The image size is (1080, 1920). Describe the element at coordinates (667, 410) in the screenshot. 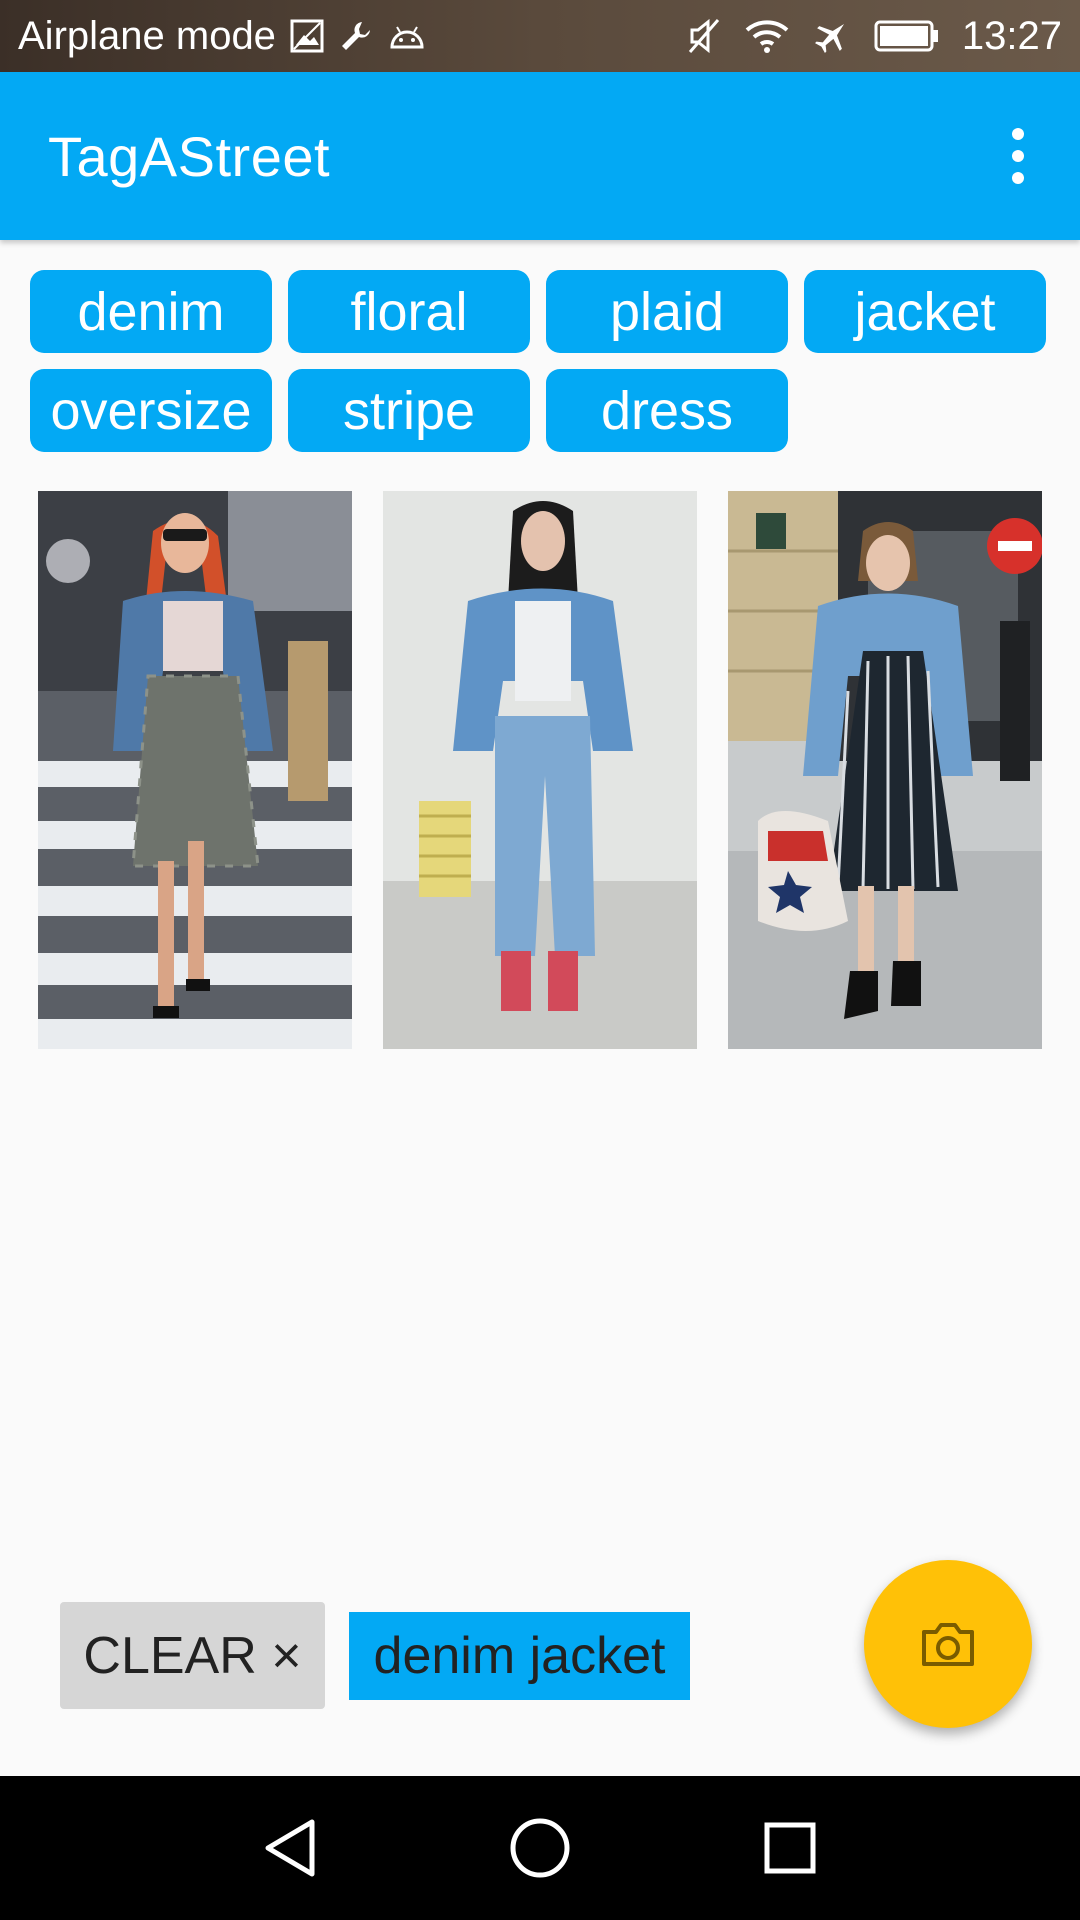

I see `tag-chip-dress: dress` at that location.